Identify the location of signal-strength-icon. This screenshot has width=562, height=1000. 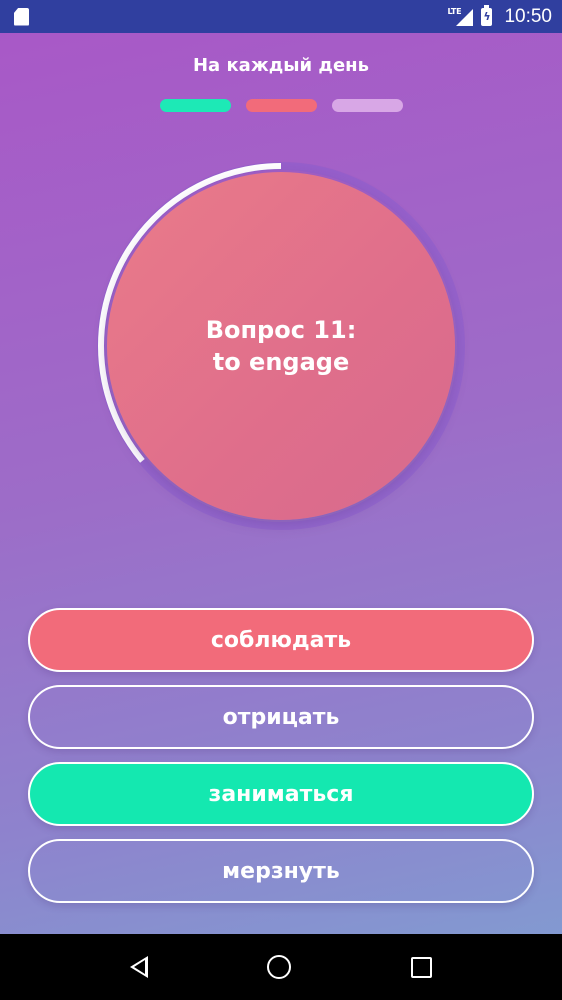
(465, 17).